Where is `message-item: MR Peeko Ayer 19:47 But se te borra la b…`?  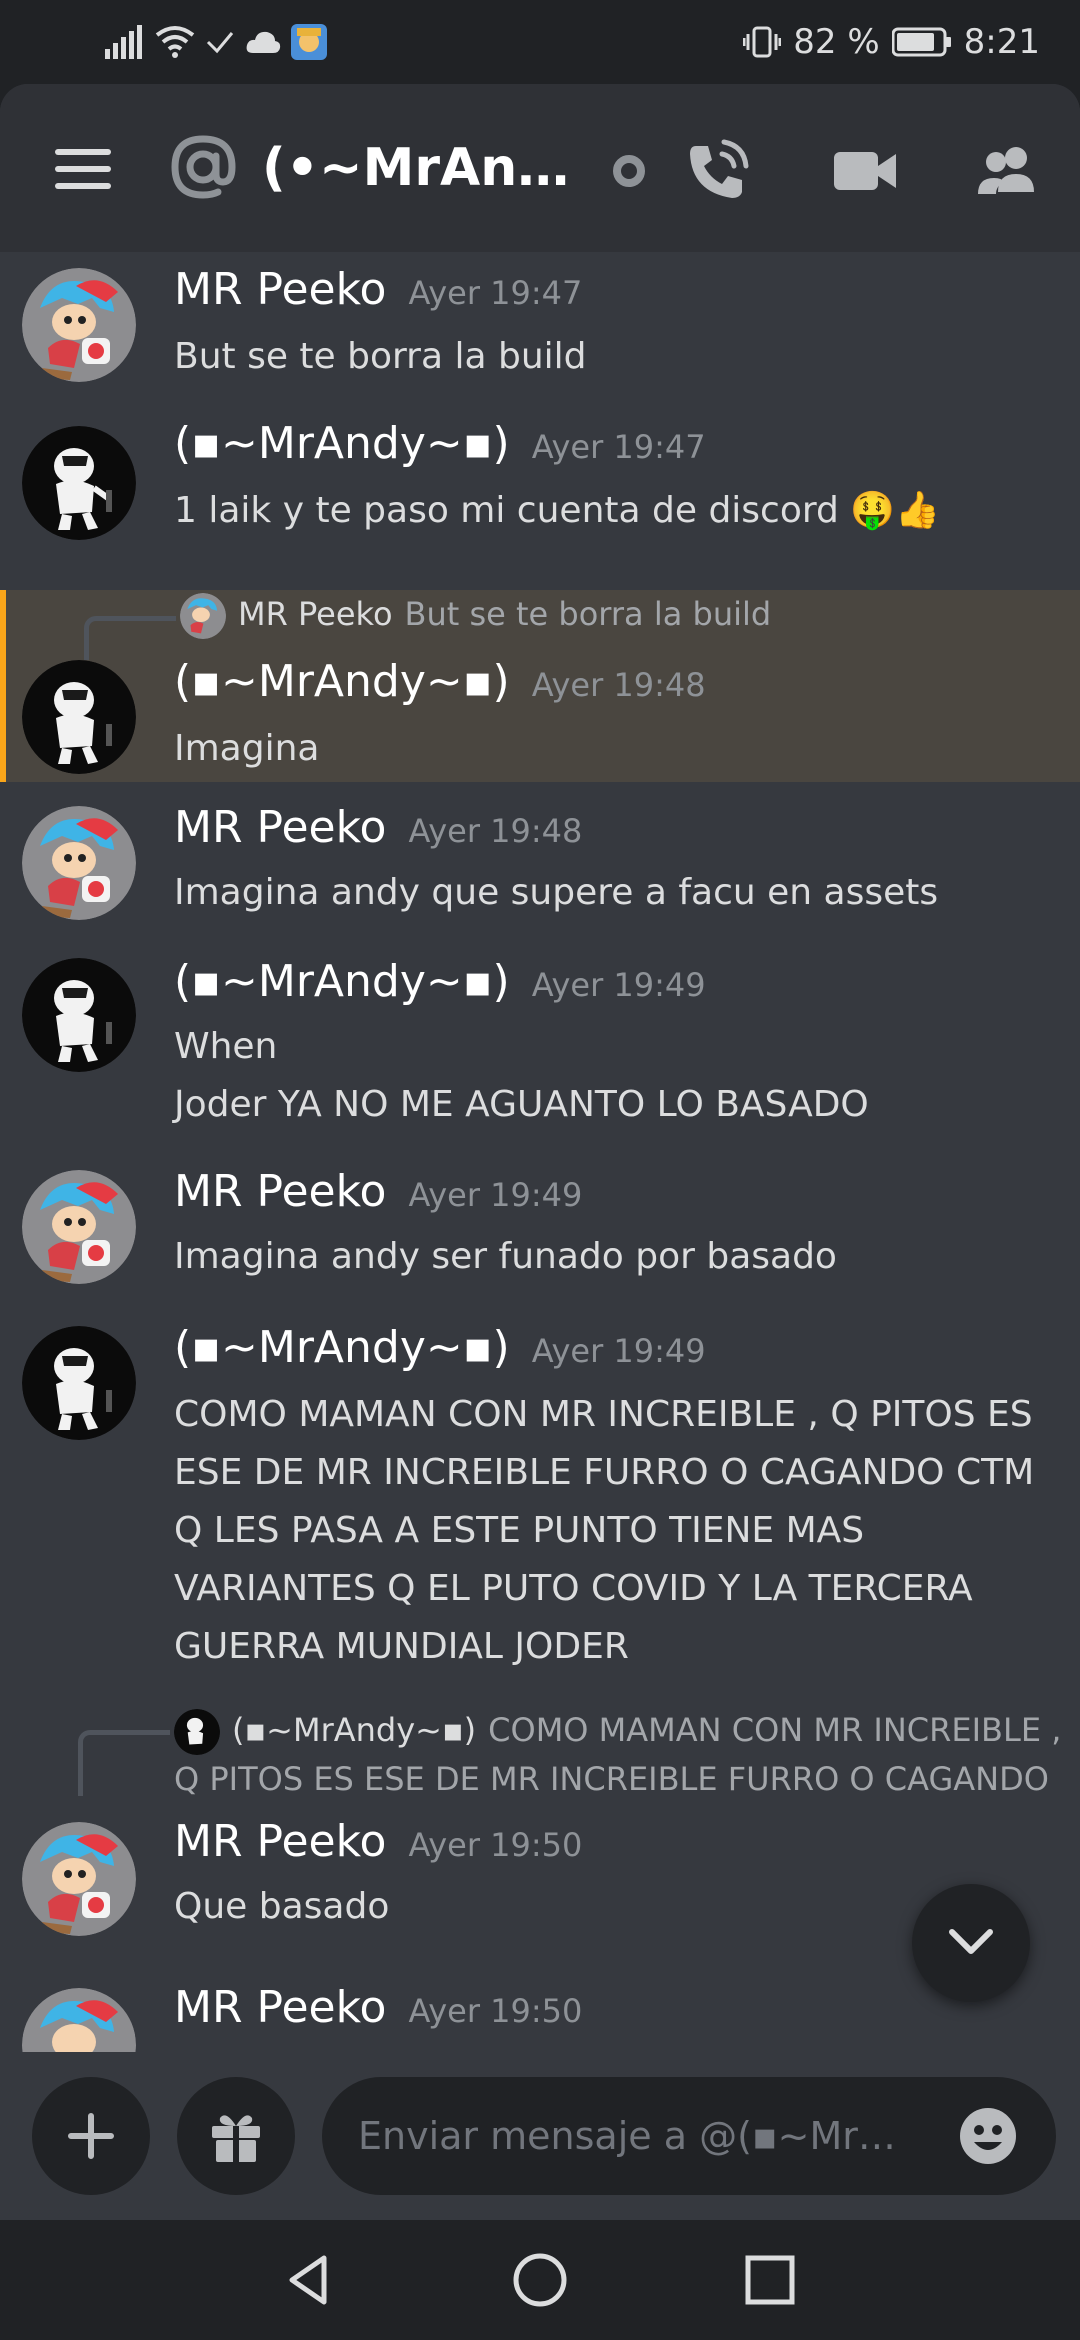 message-item: MR Peeko Ayer 19:47 But se te borra la b… is located at coordinates (540, 328).